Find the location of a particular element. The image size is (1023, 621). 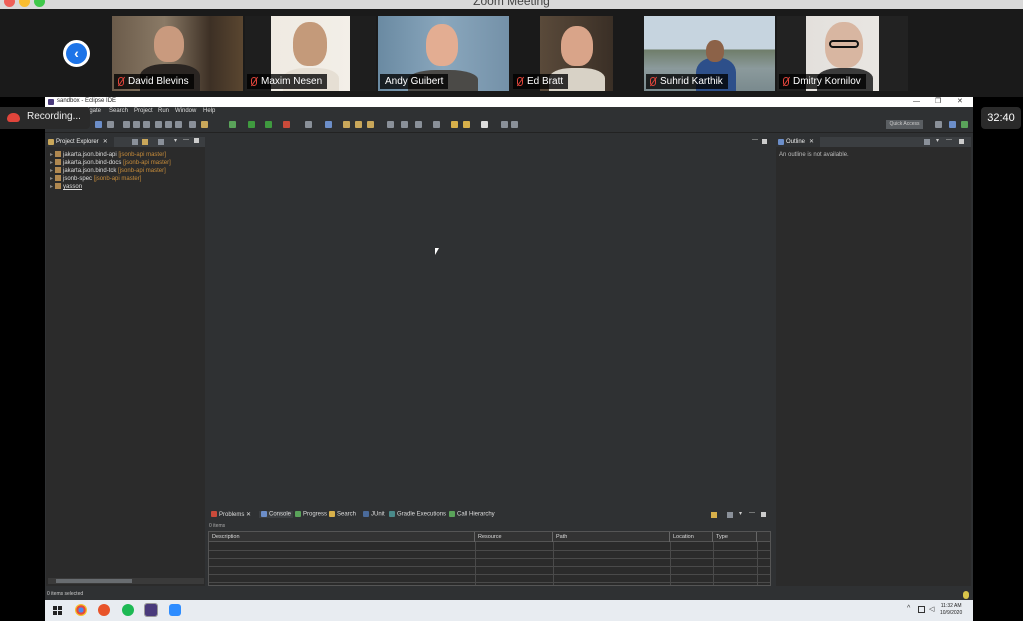

participant-tile: Maxim Nesen is located at coordinates (310, 53).